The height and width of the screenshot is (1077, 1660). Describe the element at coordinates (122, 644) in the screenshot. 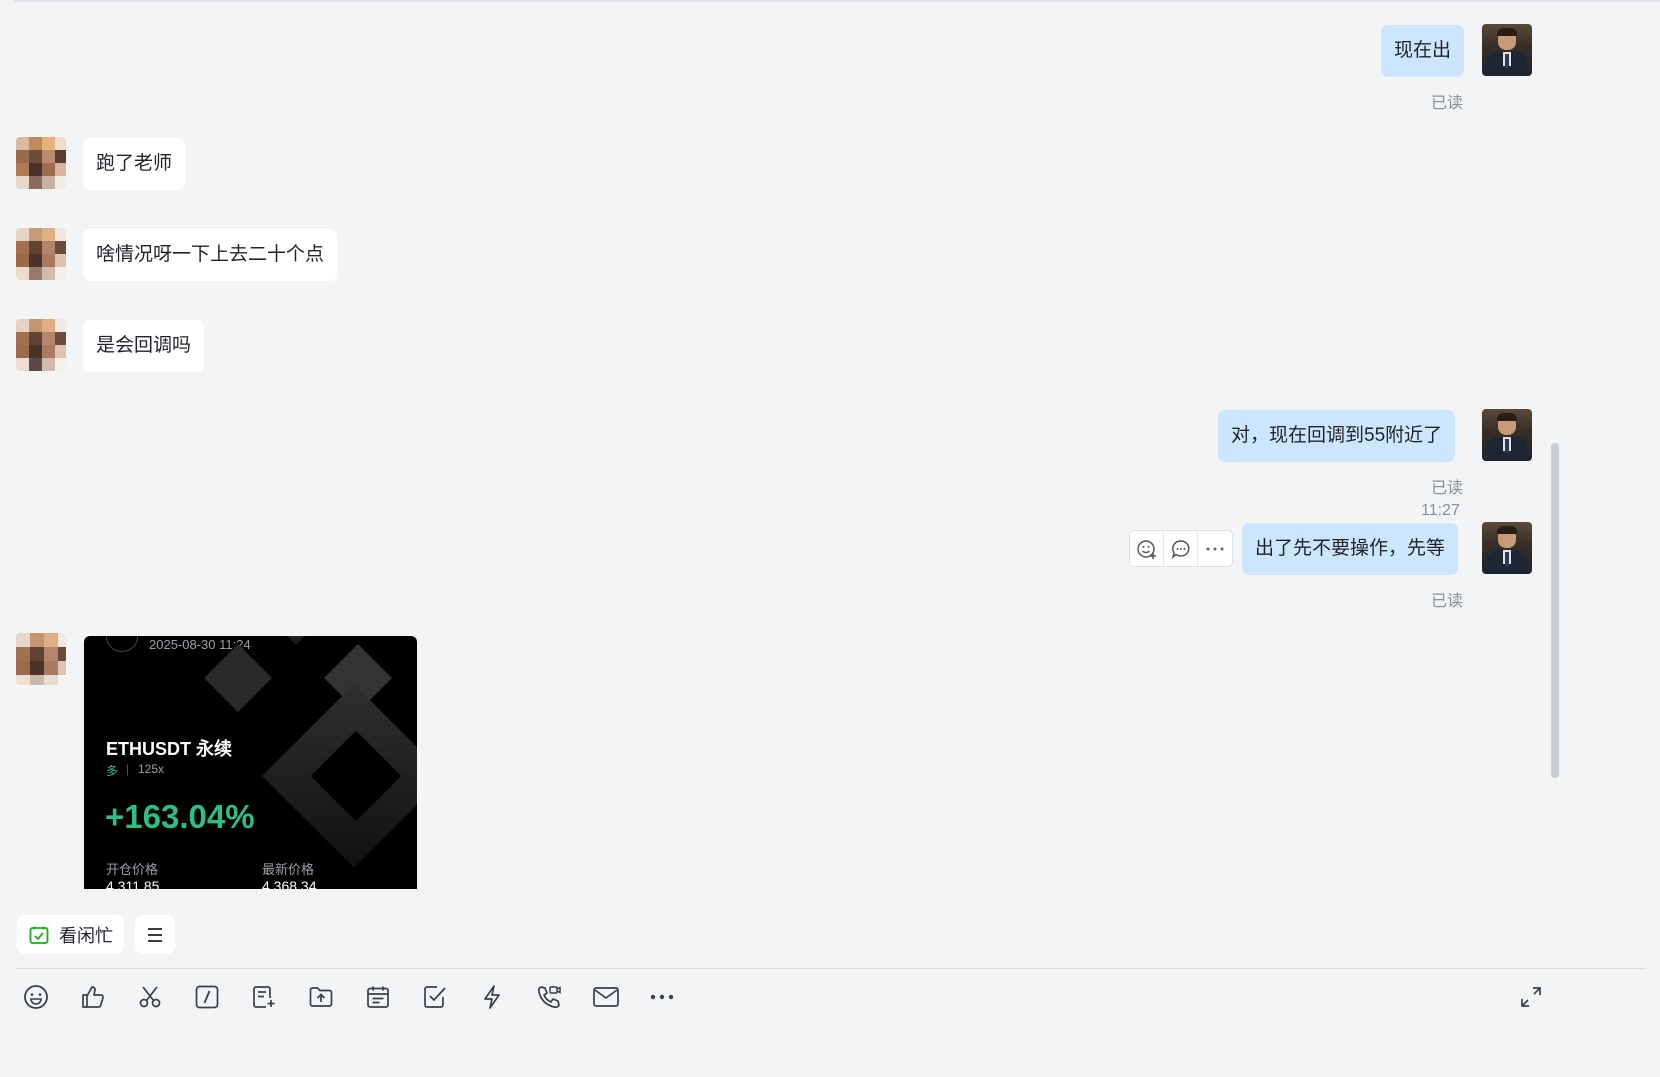

I see `card-logo-circle` at that location.